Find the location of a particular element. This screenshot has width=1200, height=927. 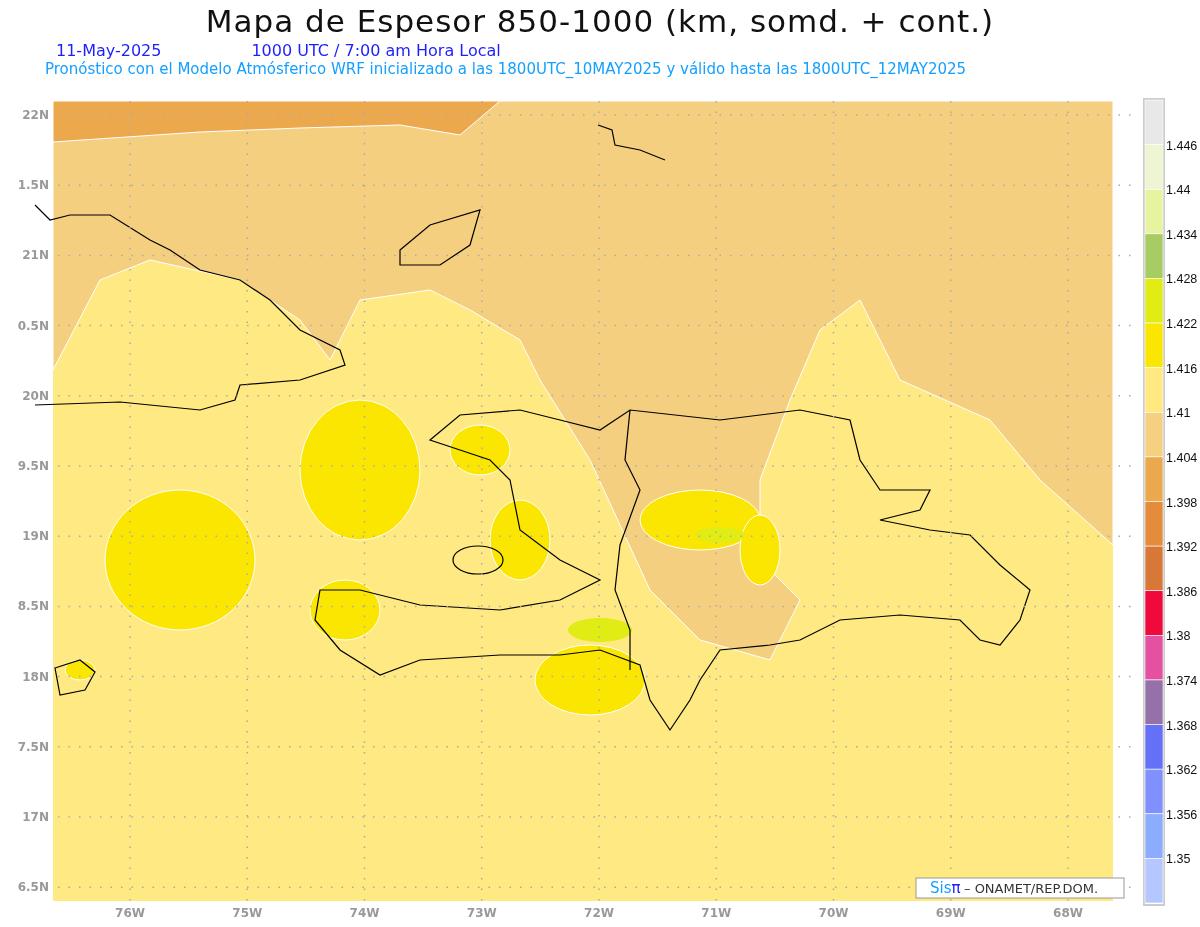

longitude-label: 70W is located at coordinates (833, 913).